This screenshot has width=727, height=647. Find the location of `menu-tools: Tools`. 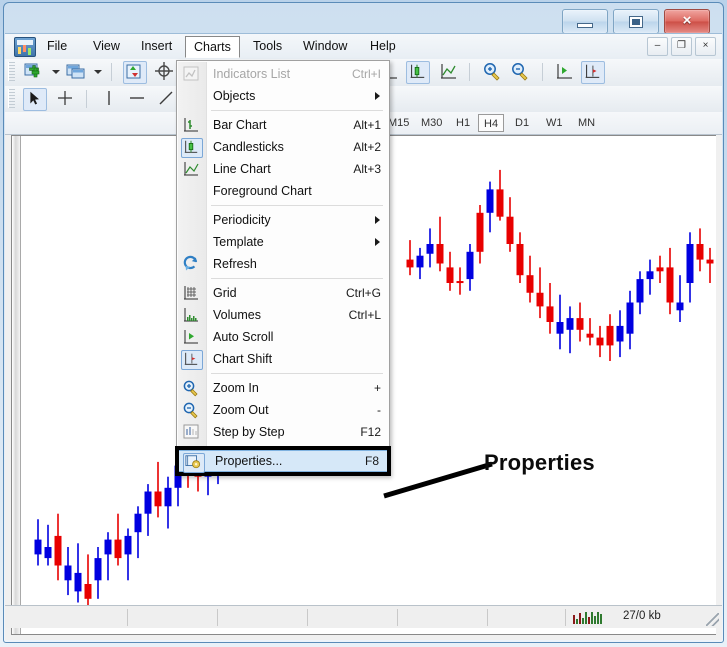

menu-tools: Tools is located at coordinates (267, 46).